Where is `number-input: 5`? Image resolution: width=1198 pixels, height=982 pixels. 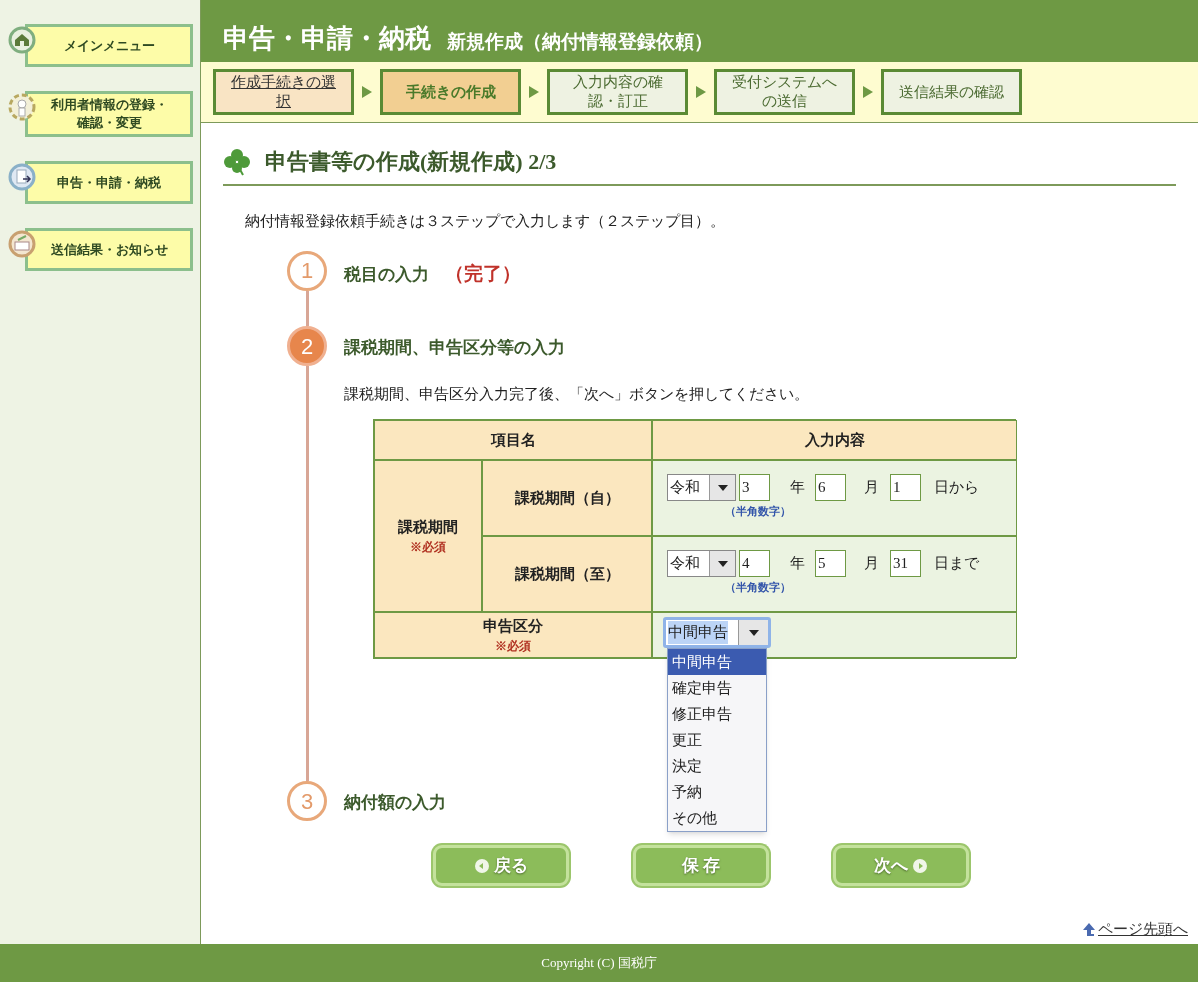
number-input: 5 is located at coordinates (830, 563).